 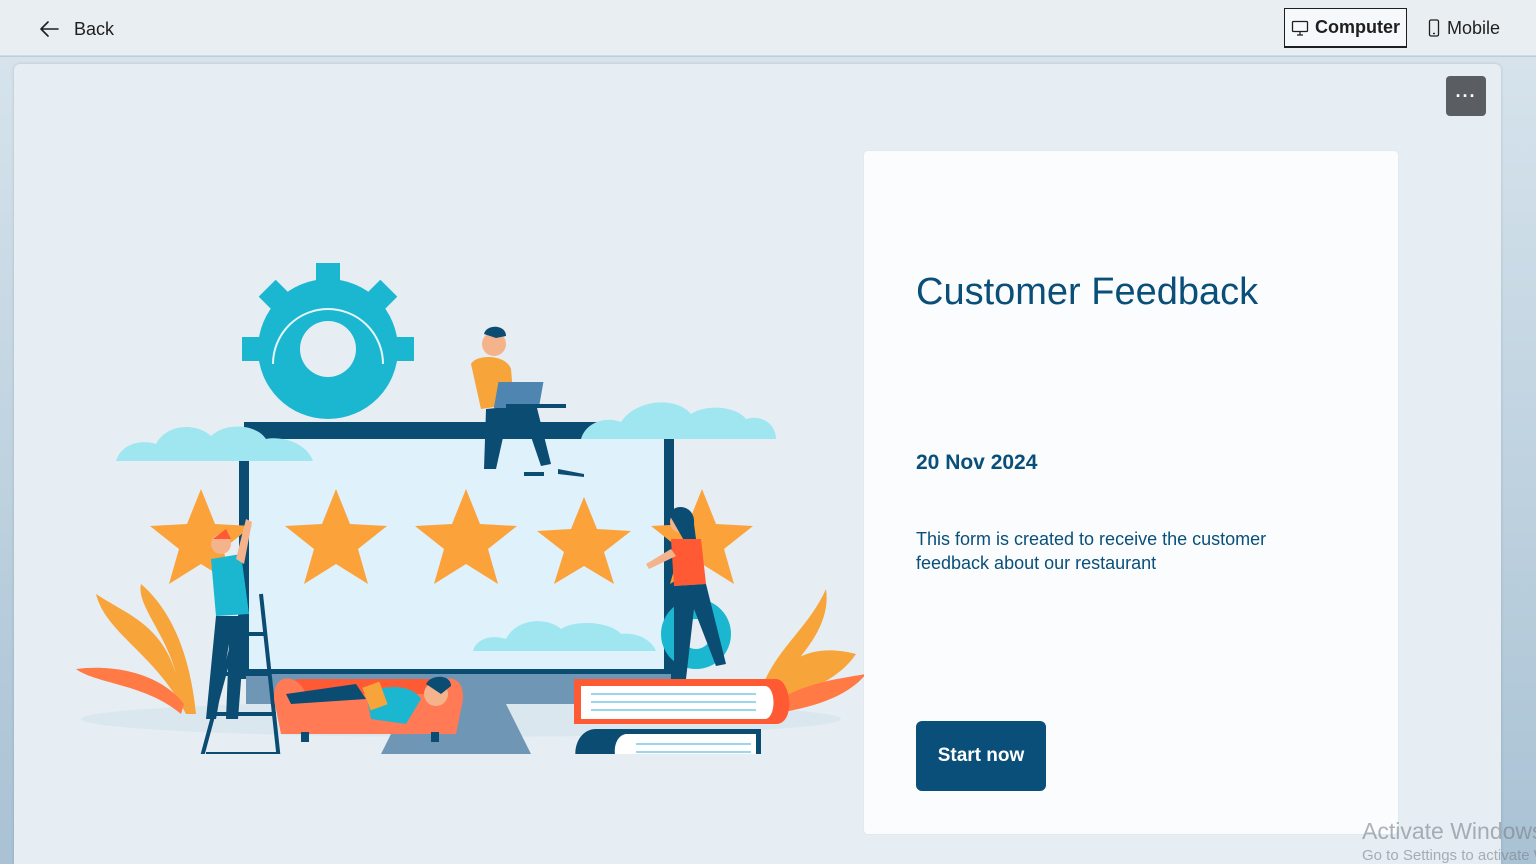 I want to click on computer-view-label: Computer, so click(x=1357, y=27).